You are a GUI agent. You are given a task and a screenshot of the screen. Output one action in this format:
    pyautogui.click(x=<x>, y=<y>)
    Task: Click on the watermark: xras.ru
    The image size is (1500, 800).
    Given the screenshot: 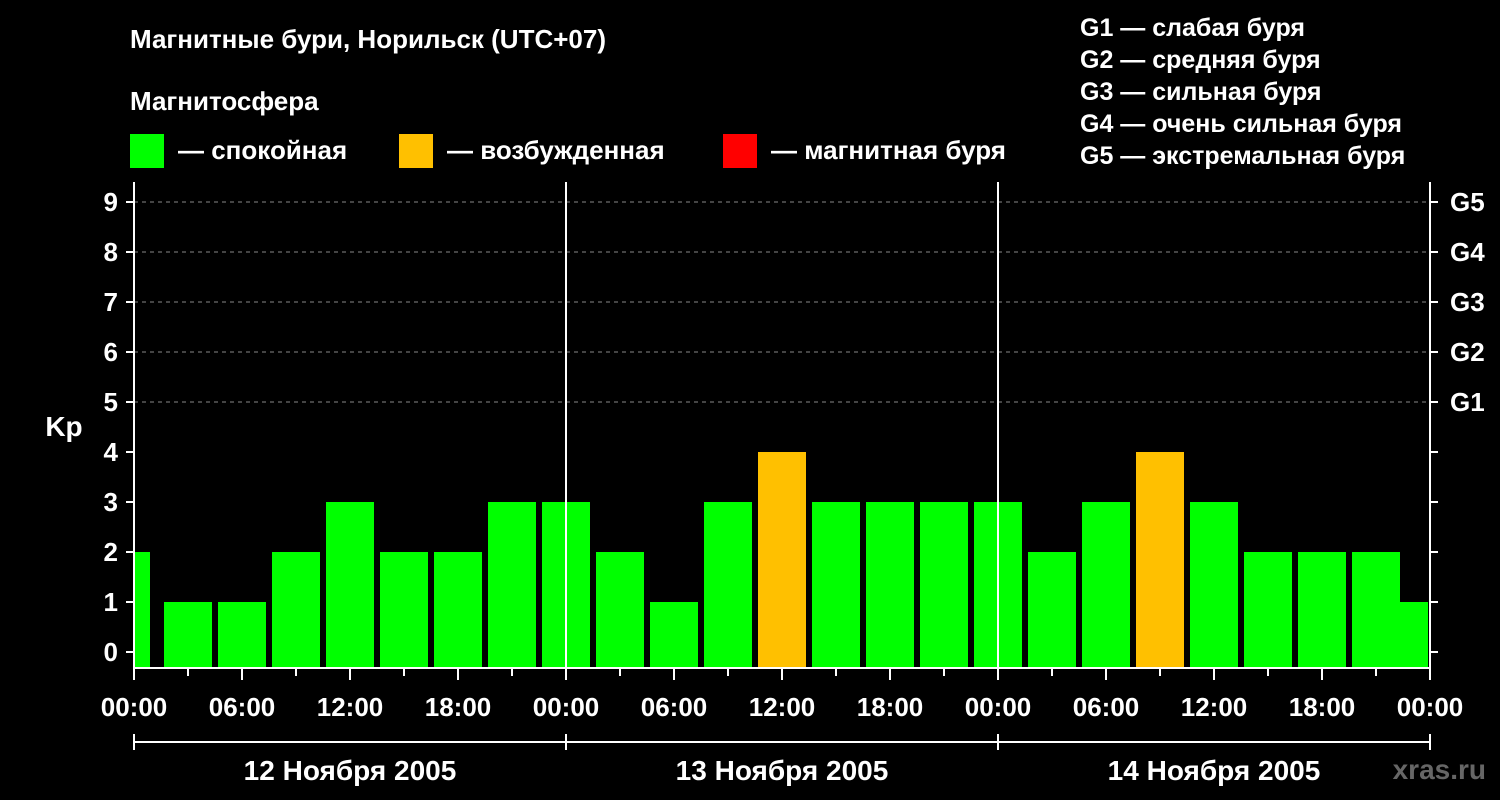 What is the action you would take?
    pyautogui.click(x=1439, y=769)
    